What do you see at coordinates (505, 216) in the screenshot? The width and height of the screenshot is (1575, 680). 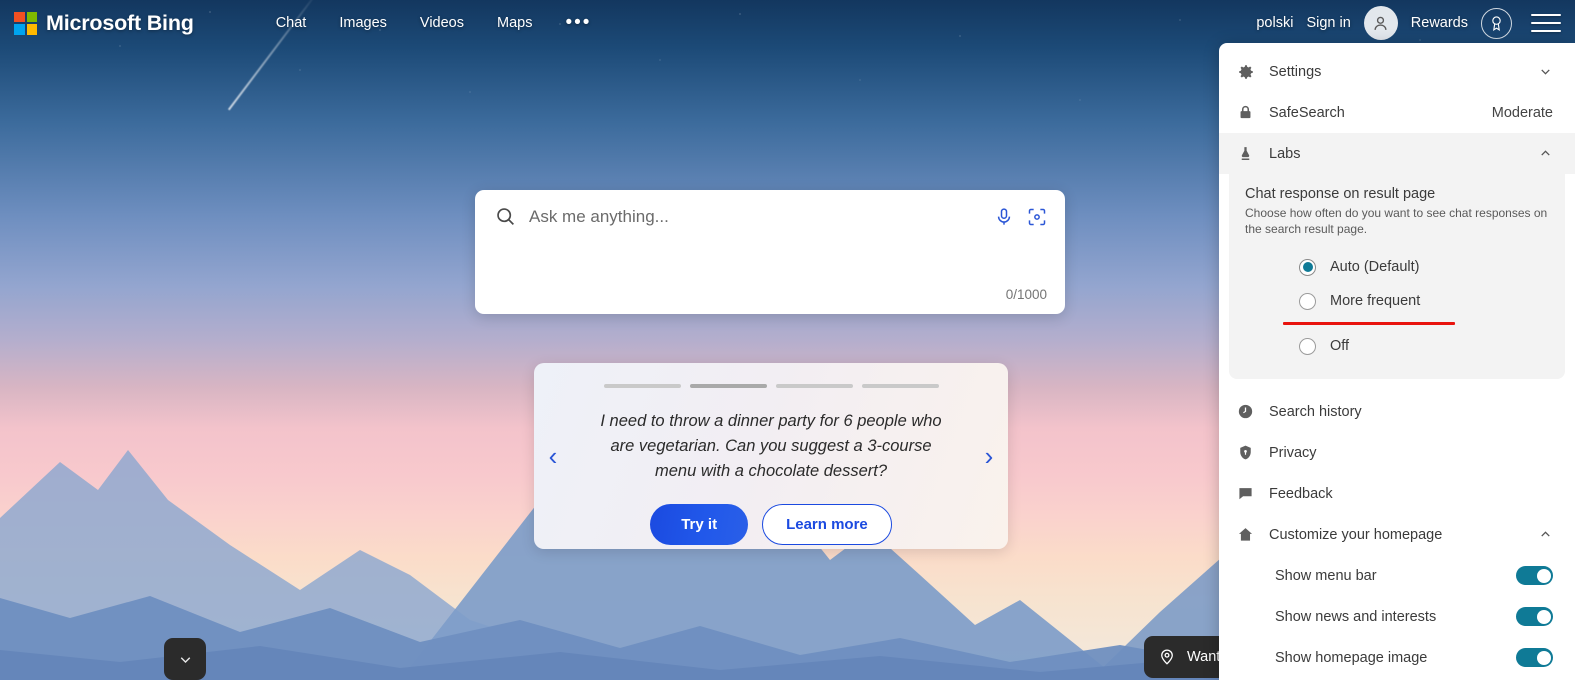 I see `search-icon` at bounding box center [505, 216].